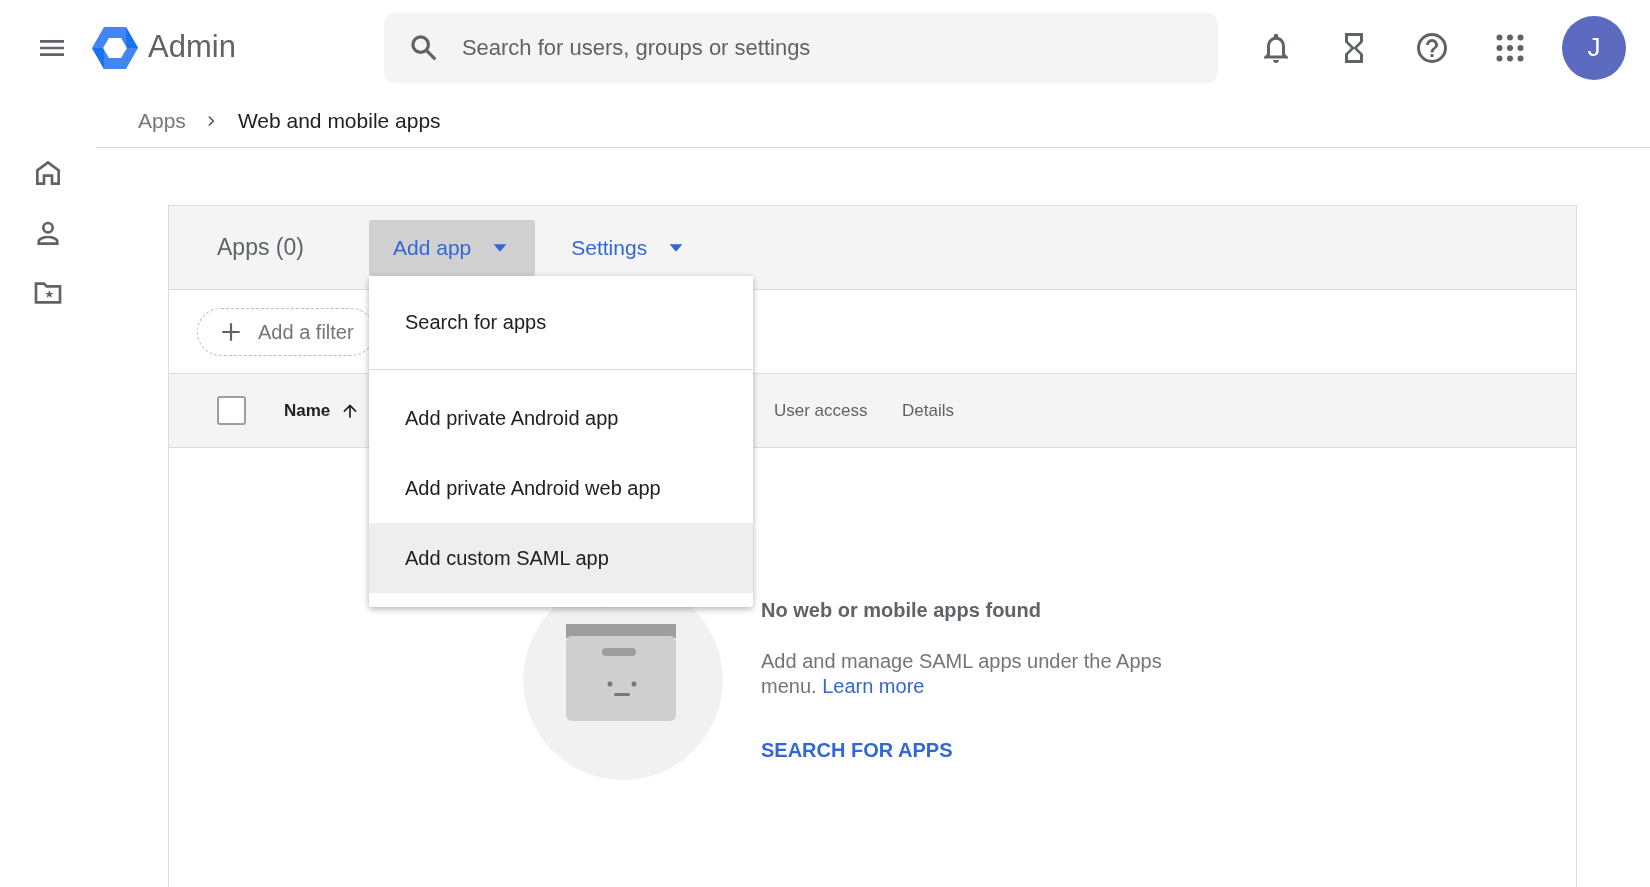  I want to click on search-for-apps-button: SEARCH FOR APPS, so click(857, 750).